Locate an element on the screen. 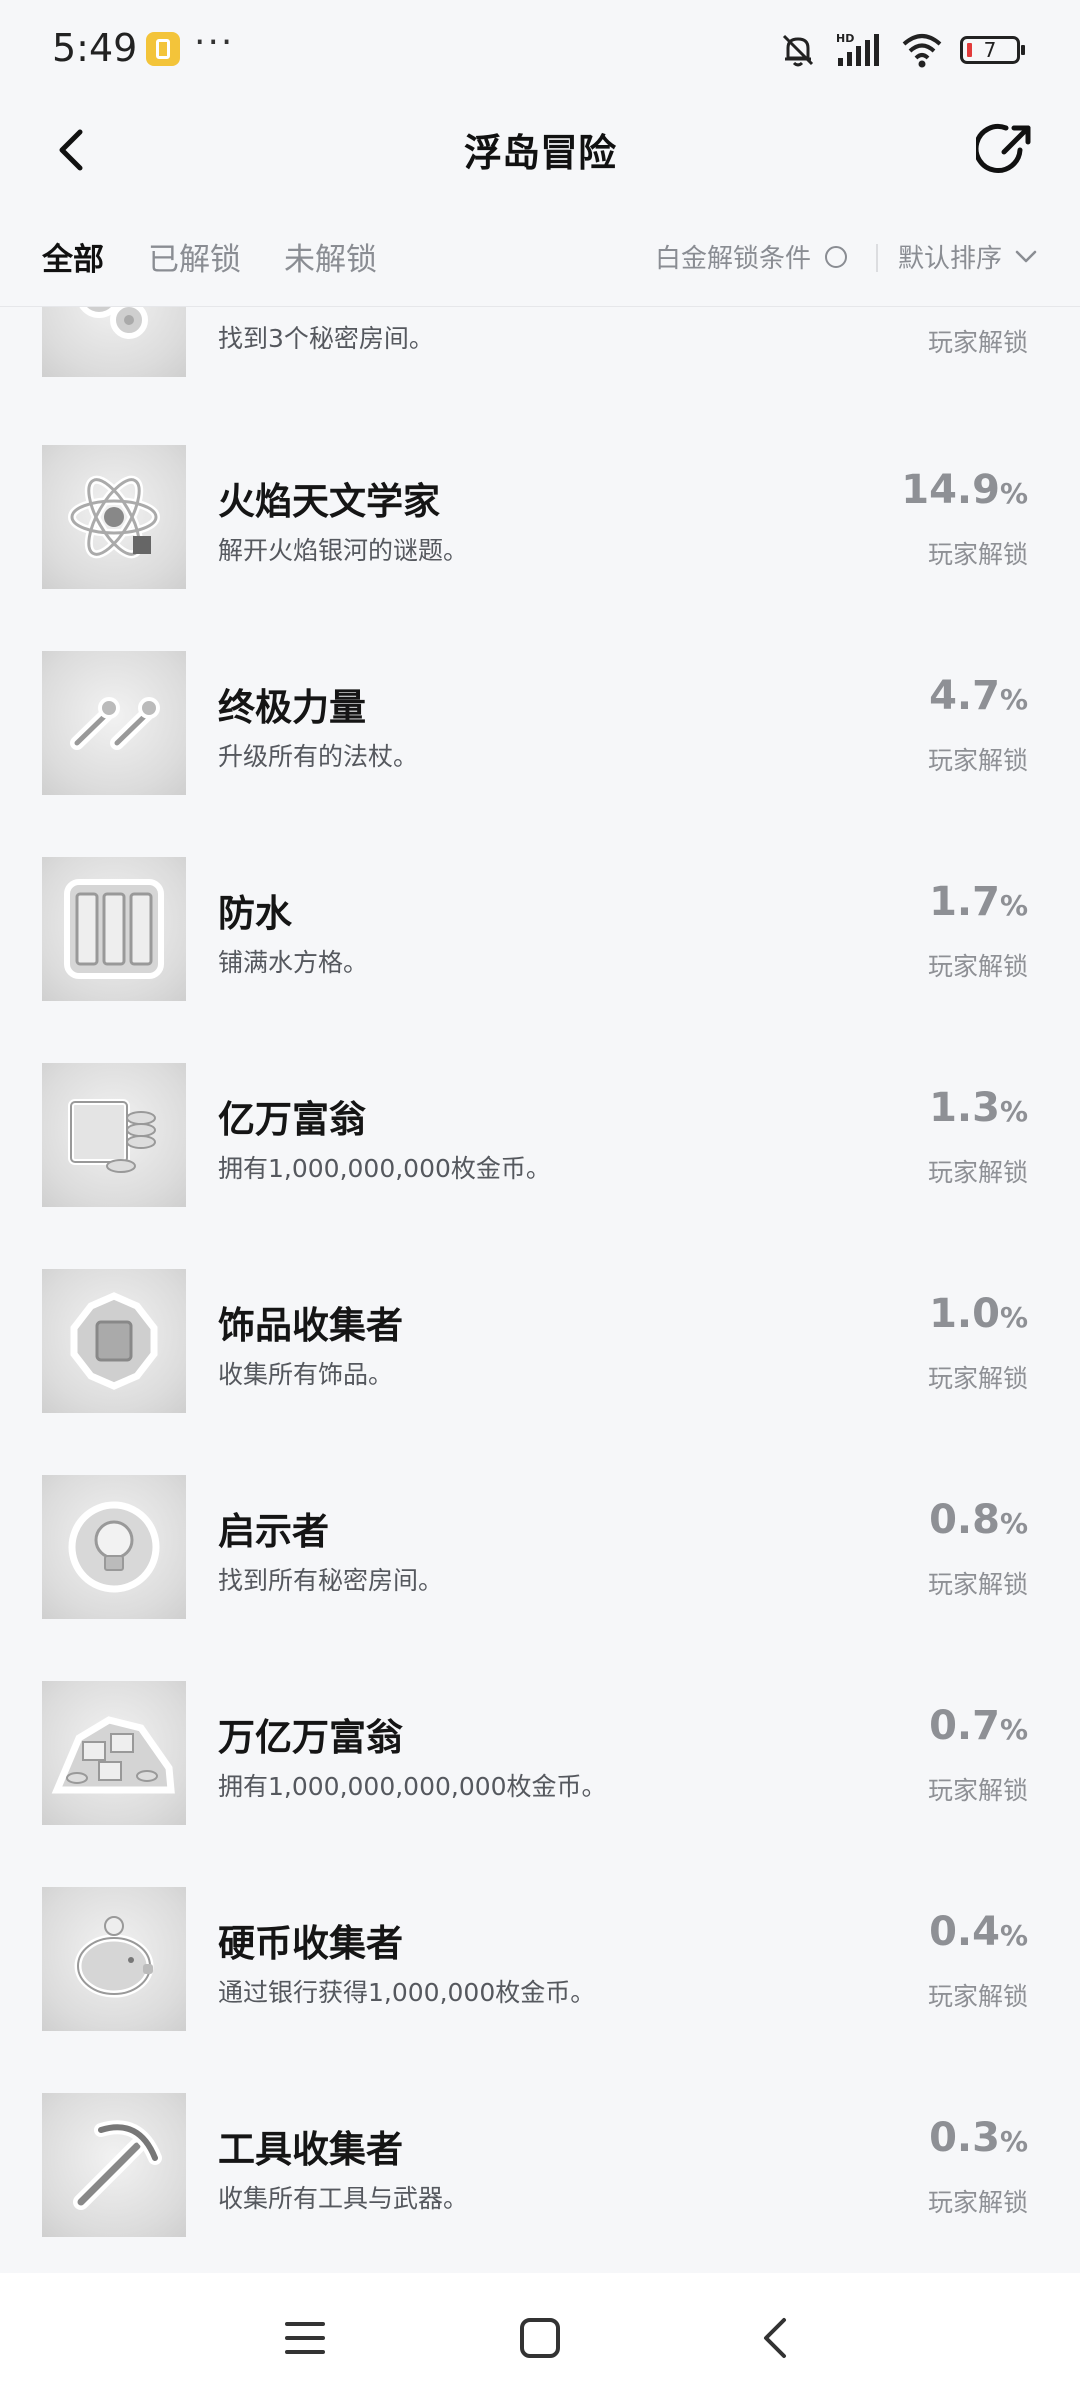 The image size is (1080, 2400). coin-pile-icon is located at coordinates (113, 1755).